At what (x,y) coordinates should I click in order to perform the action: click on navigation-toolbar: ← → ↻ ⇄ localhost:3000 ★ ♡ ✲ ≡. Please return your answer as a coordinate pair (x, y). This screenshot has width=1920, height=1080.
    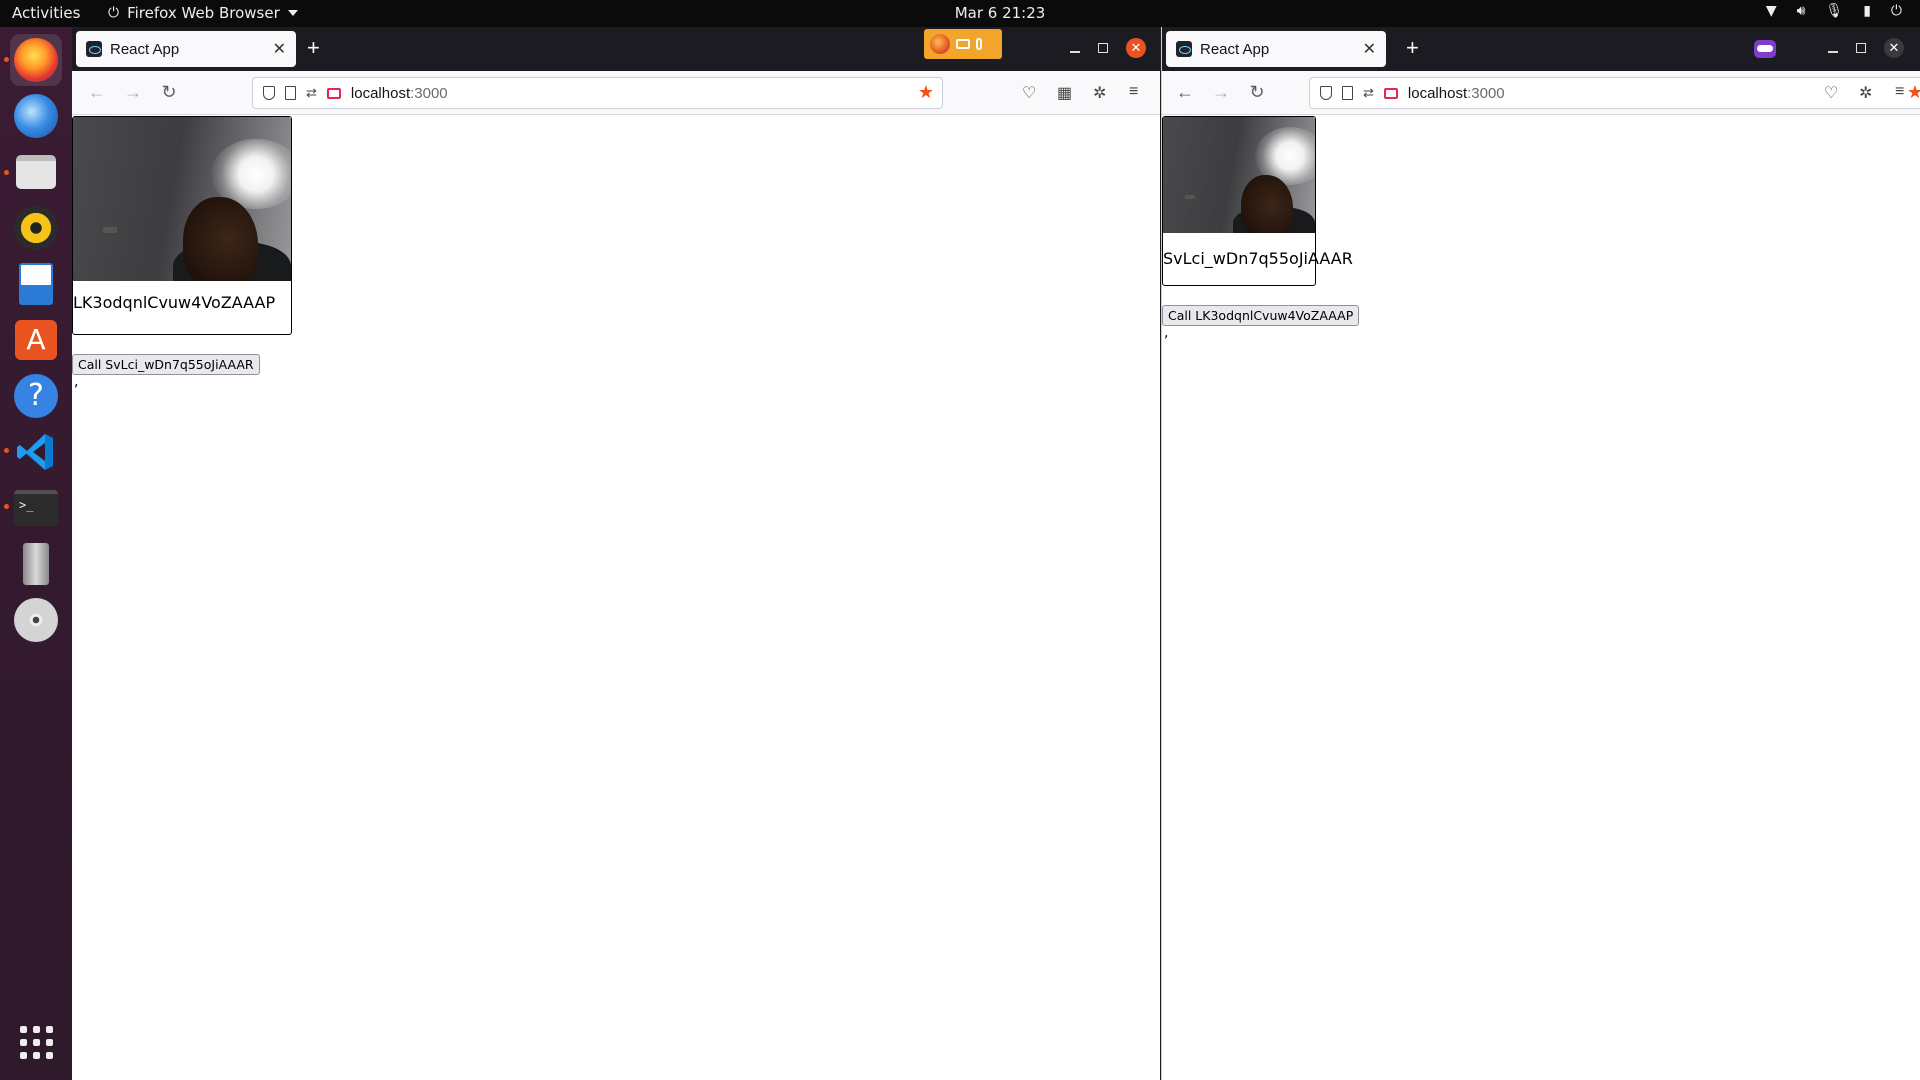
    Looking at the image, I should click on (1541, 93).